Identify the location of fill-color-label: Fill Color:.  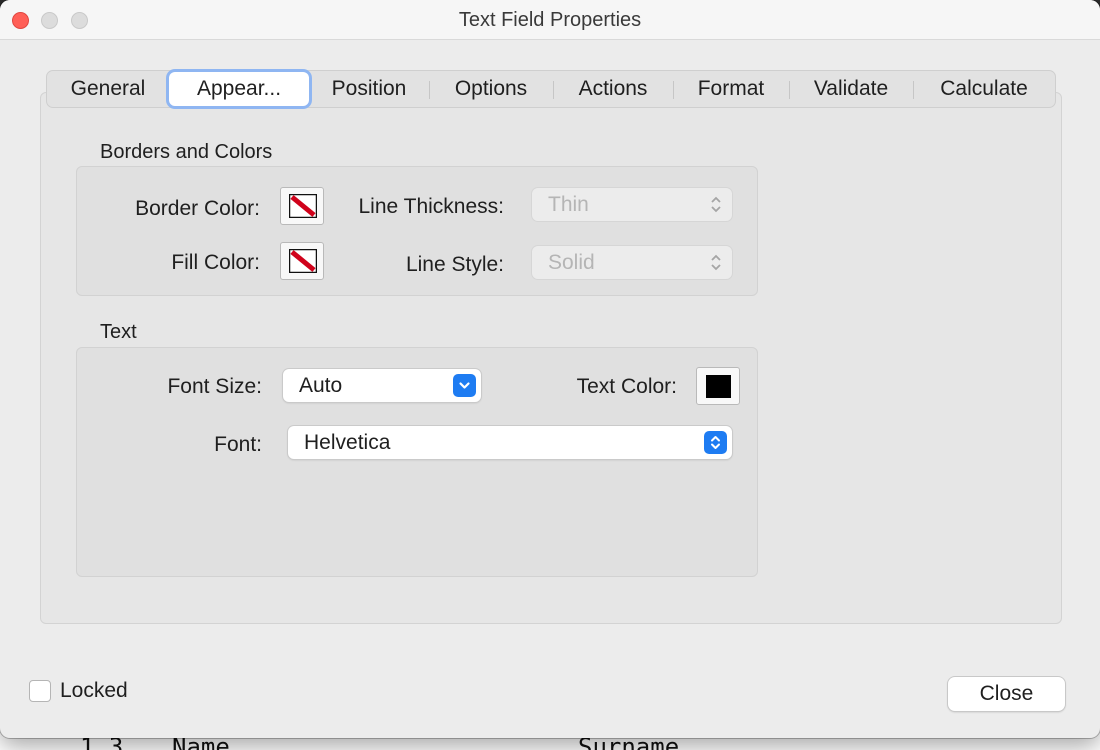
(215, 262).